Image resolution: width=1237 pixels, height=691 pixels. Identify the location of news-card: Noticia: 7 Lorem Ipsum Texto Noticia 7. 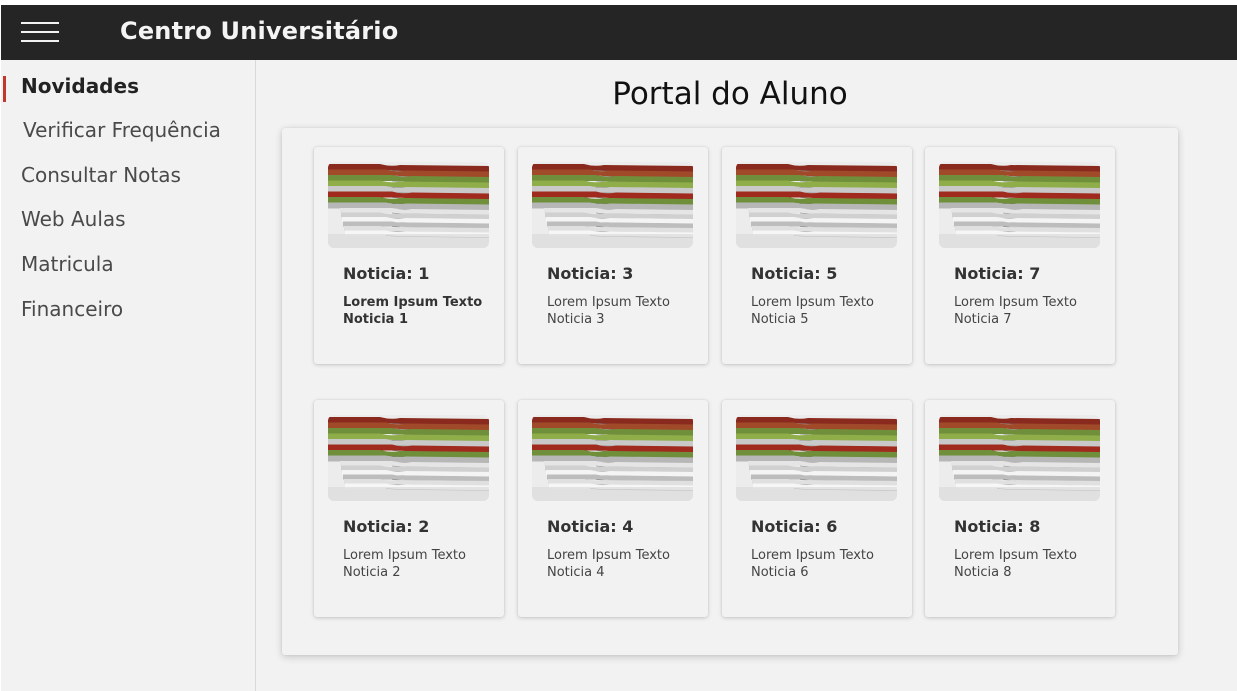
(1020, 255).